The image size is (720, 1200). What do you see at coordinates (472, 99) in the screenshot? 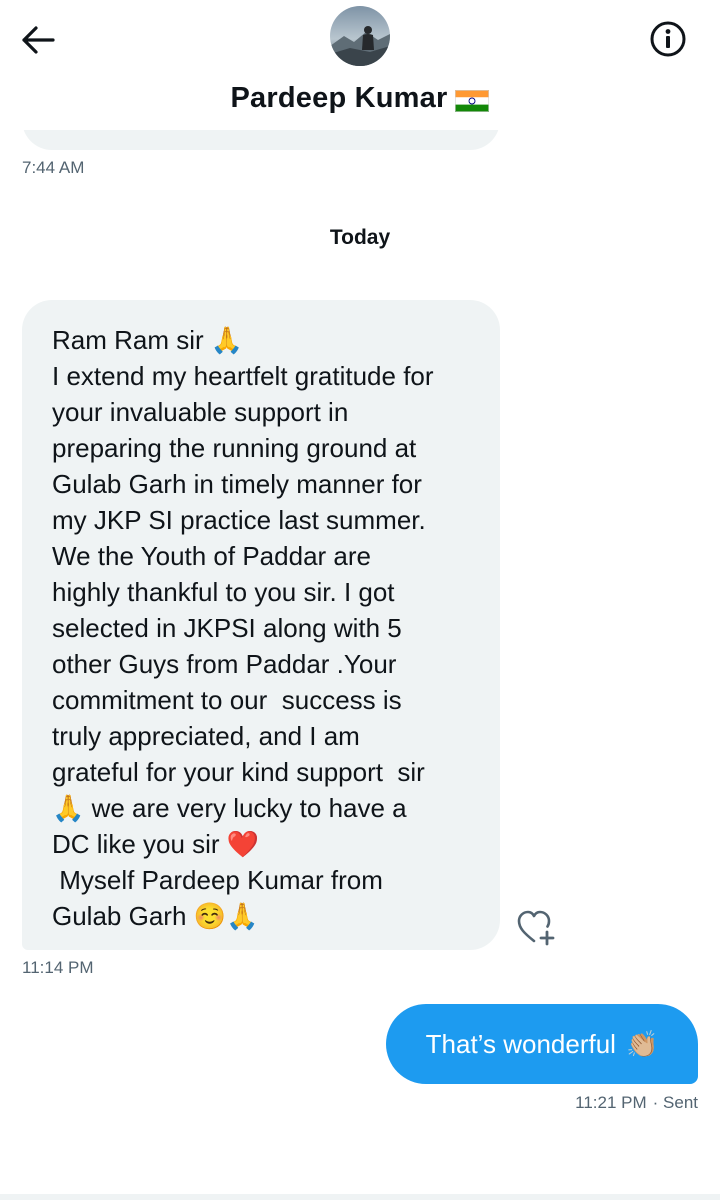
I see `india-flag-icon` at bounding box center [472, 99].